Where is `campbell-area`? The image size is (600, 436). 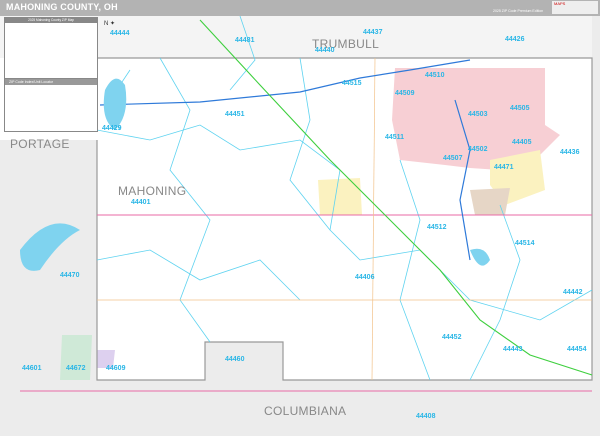 campbell-area is located at coordinates (490, 201).